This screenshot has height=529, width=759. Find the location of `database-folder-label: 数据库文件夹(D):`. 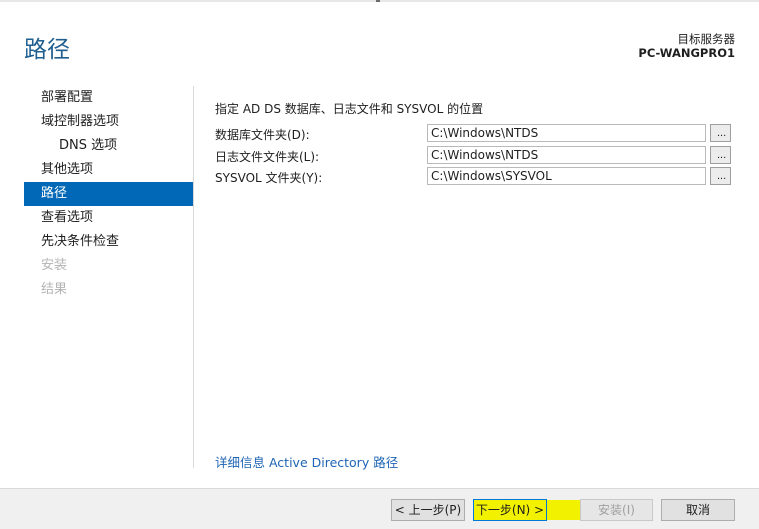

database-folder-label: 数据库文件夹(D): is located at coordinates (262, 135).